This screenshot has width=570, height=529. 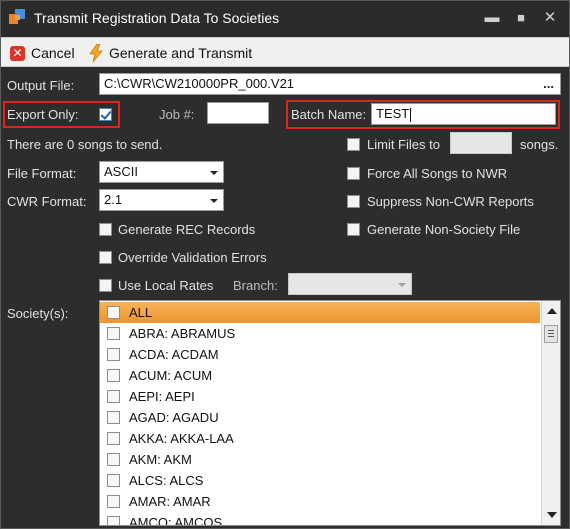 I want to click on list-item: AKKA: AKKA-LAA, so click(x=320, y=438).